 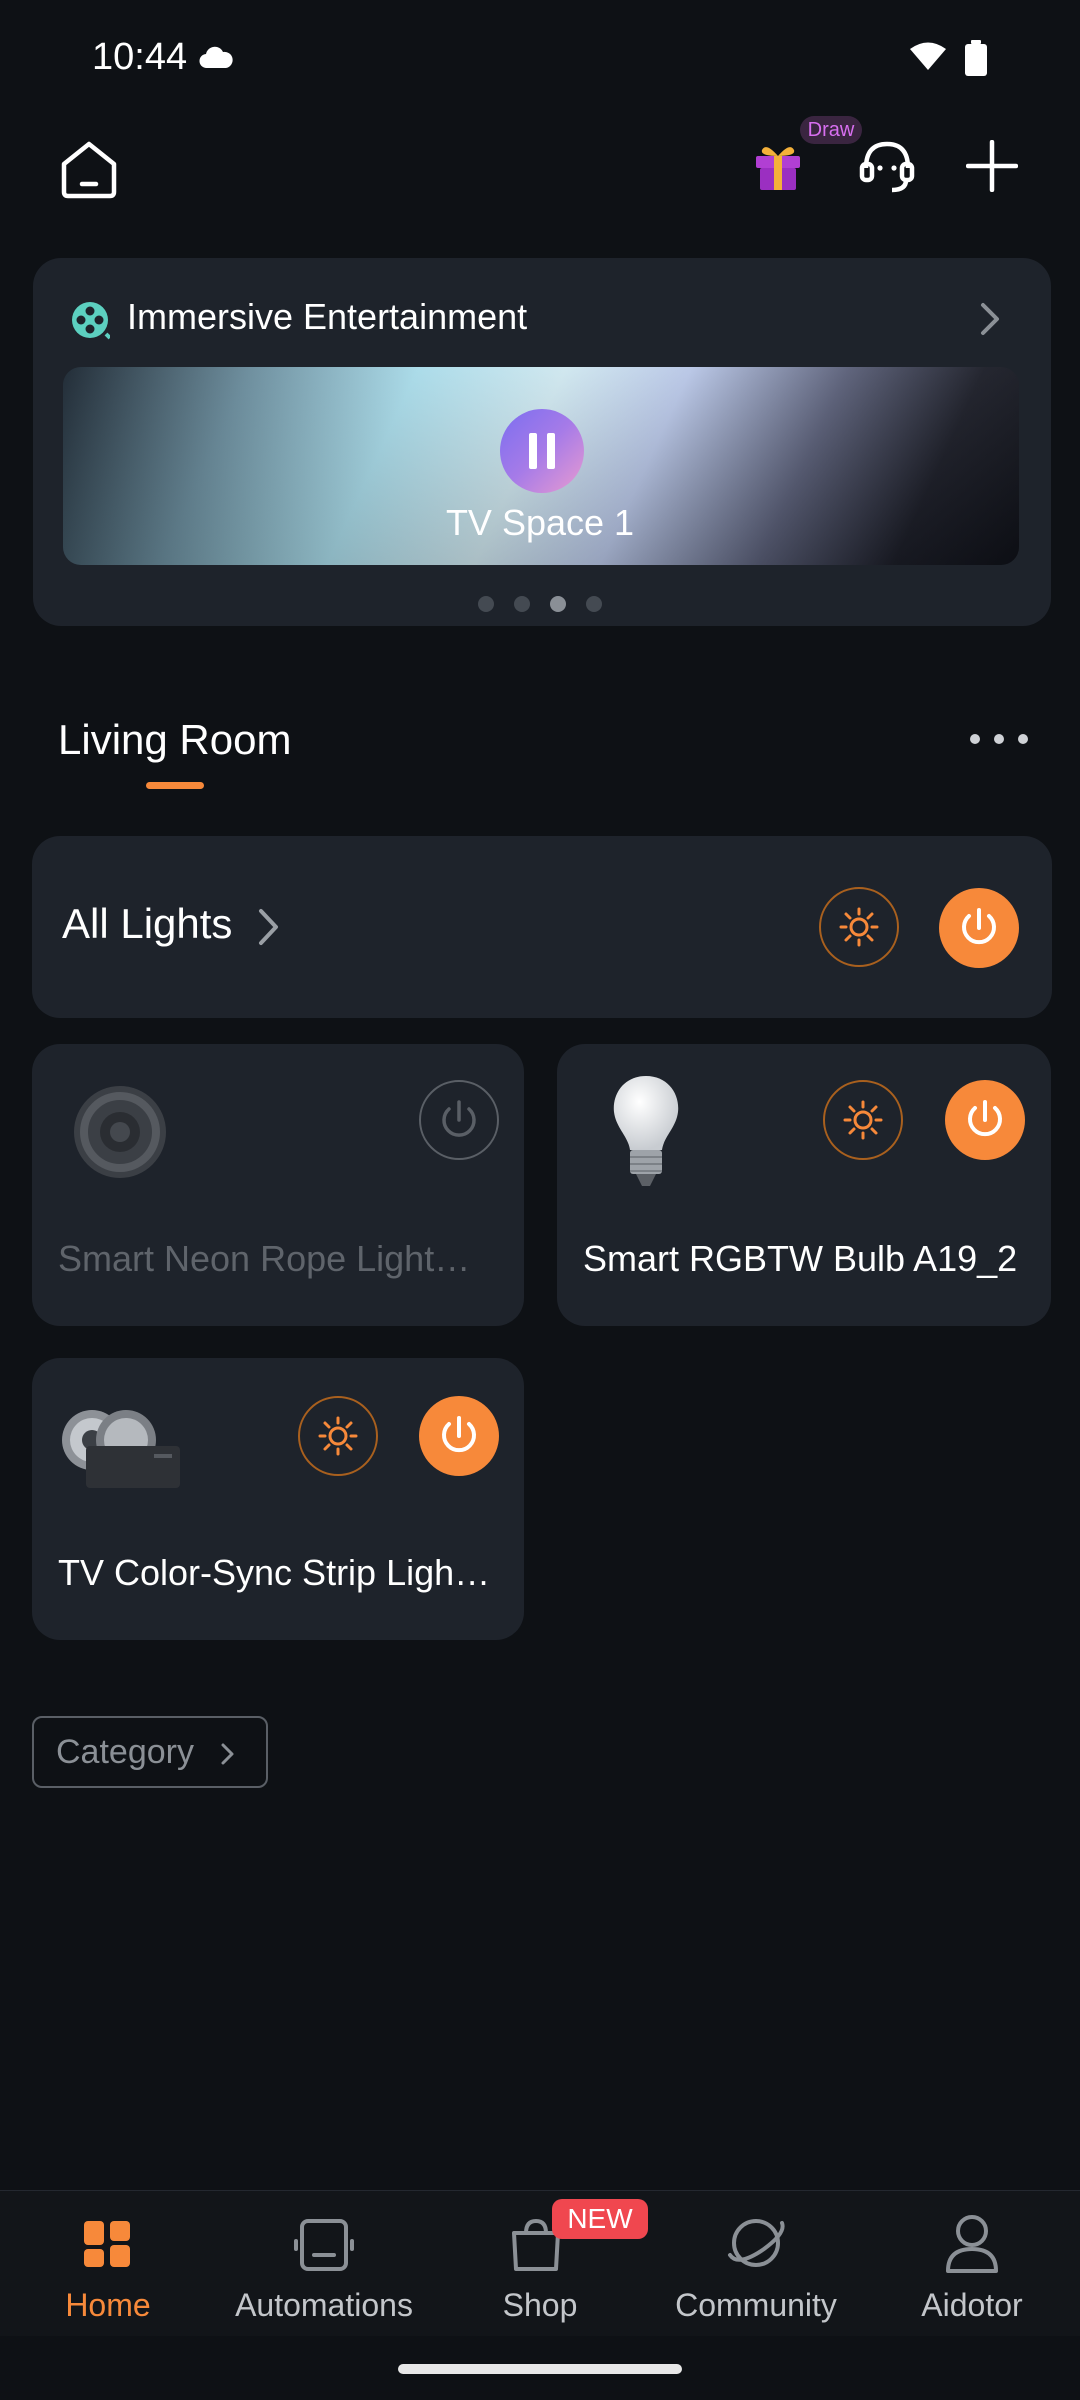 I want to click on home-icon, so click(x=89, y=172).